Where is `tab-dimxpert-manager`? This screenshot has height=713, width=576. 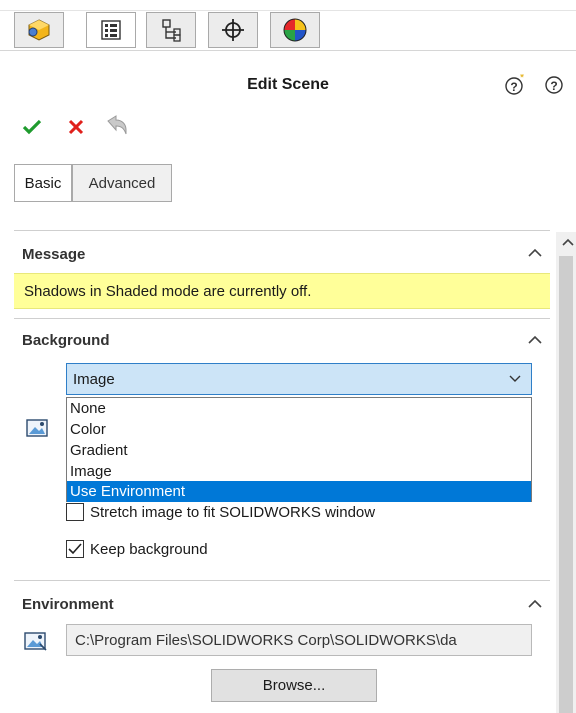 tab-dimxpert-manager is located at coordinates (233, 30).